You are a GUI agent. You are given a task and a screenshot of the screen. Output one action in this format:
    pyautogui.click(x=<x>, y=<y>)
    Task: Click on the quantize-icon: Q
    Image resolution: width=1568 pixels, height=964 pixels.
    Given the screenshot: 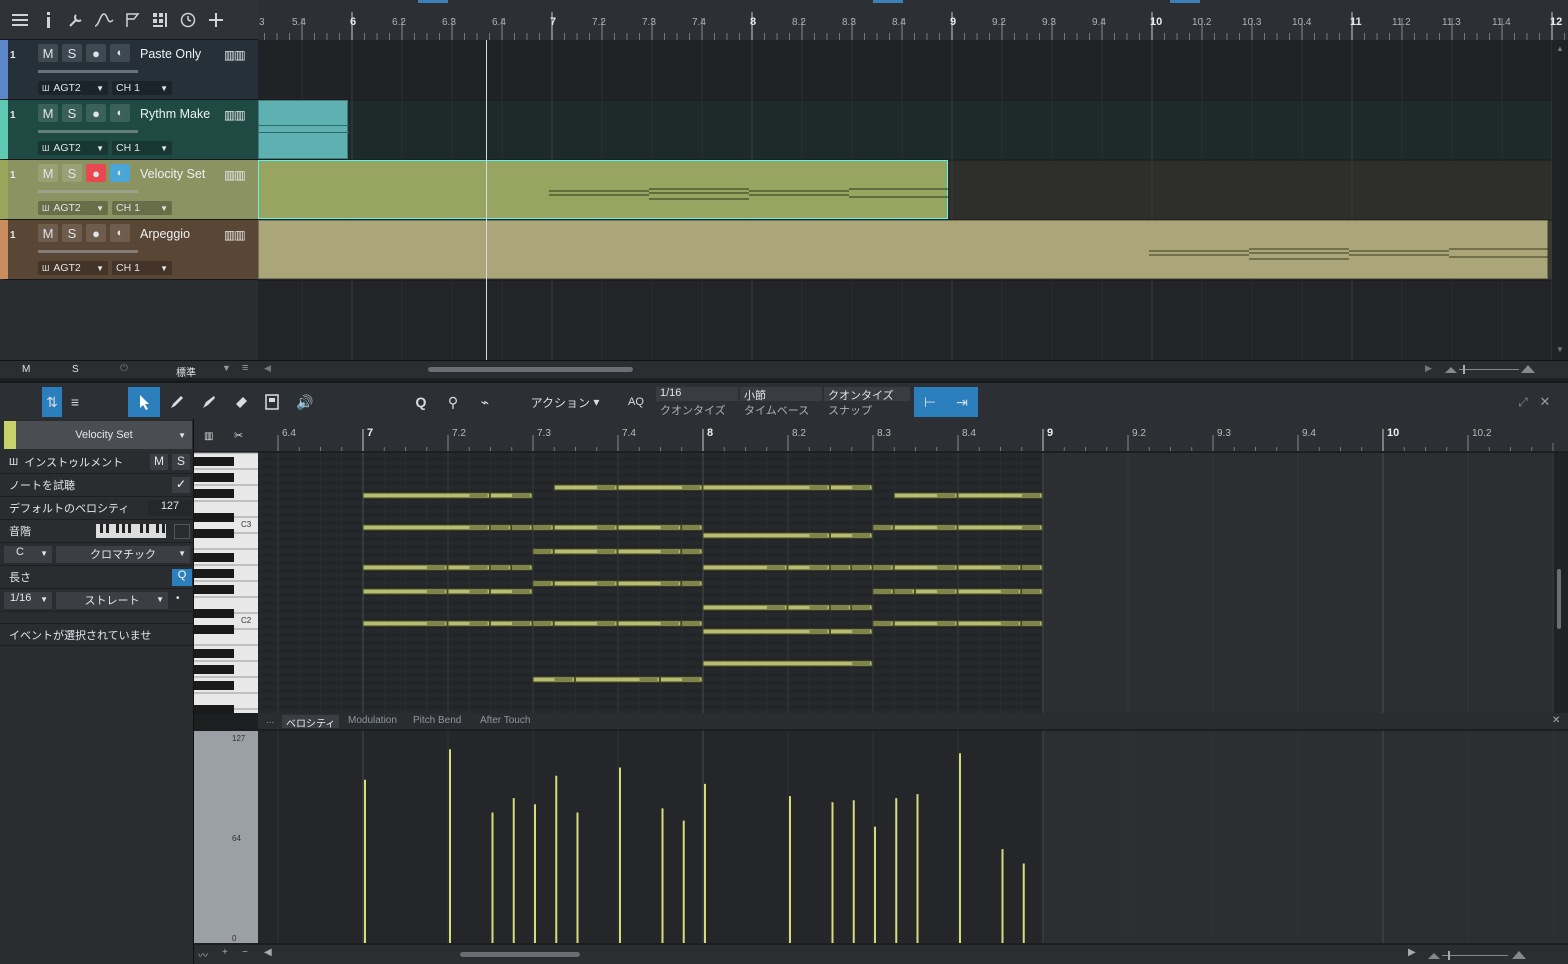 What is the action you would take?
    pyautogui.click(x=421, y=402)
    